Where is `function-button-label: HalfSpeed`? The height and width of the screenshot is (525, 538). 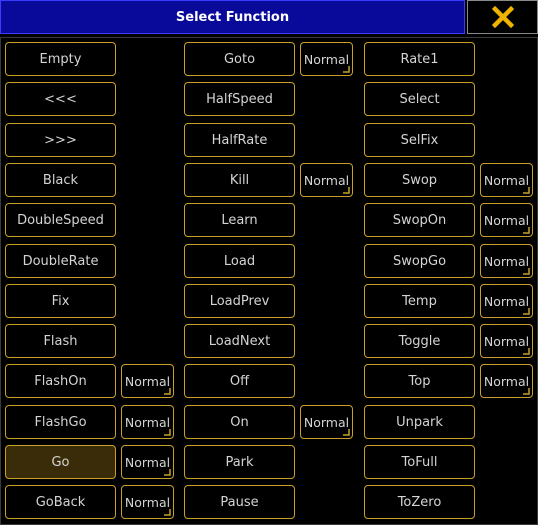
function-button-label: HalfSpeed is located at coordinates (239, 99).